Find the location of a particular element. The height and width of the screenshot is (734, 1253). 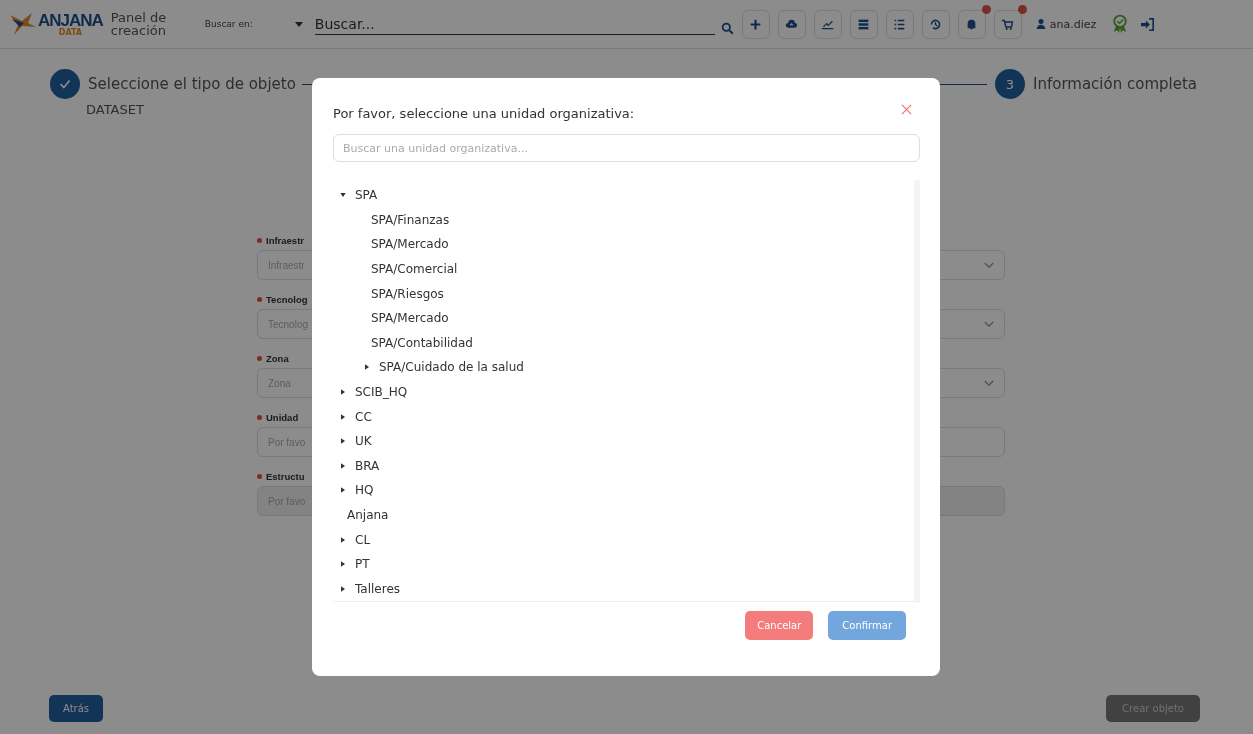

search-scope-label: Buscar en: is located at coordinates (229, 24).